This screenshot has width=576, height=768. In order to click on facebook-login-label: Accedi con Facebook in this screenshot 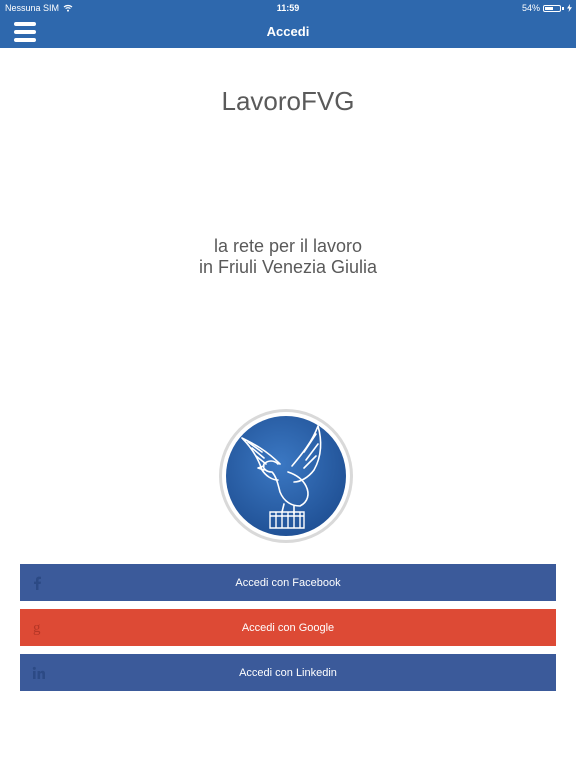, I will do `click(288, 582)`.